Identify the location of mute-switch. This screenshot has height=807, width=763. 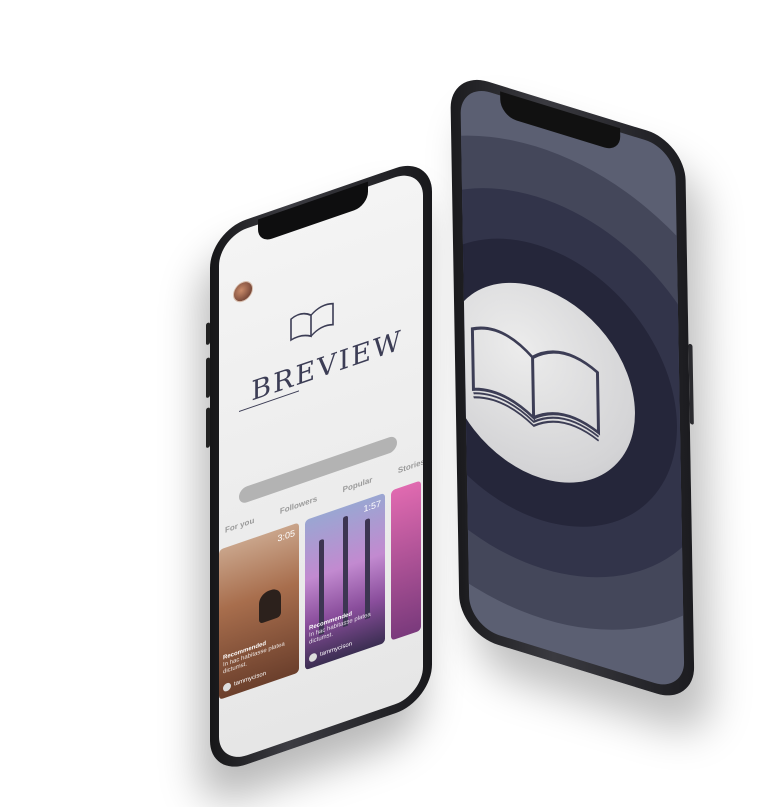
(208, 334).